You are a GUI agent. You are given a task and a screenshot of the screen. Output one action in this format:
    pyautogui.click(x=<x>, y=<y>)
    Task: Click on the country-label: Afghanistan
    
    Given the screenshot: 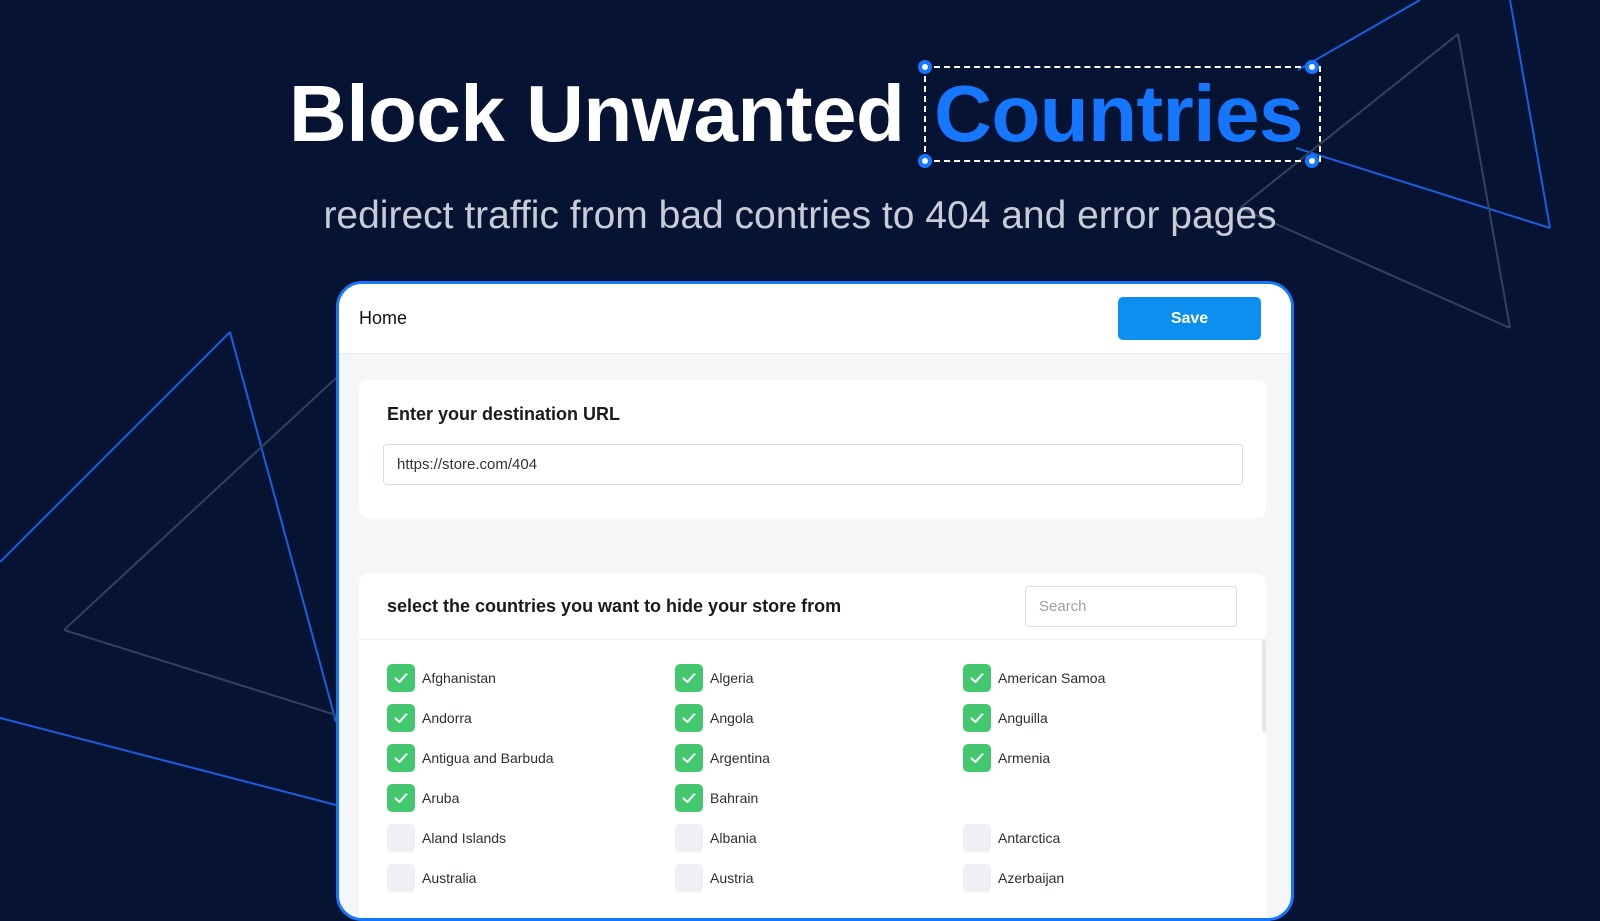 What is the action you would take?
    pyautogui.click(x=459, y=678)
    